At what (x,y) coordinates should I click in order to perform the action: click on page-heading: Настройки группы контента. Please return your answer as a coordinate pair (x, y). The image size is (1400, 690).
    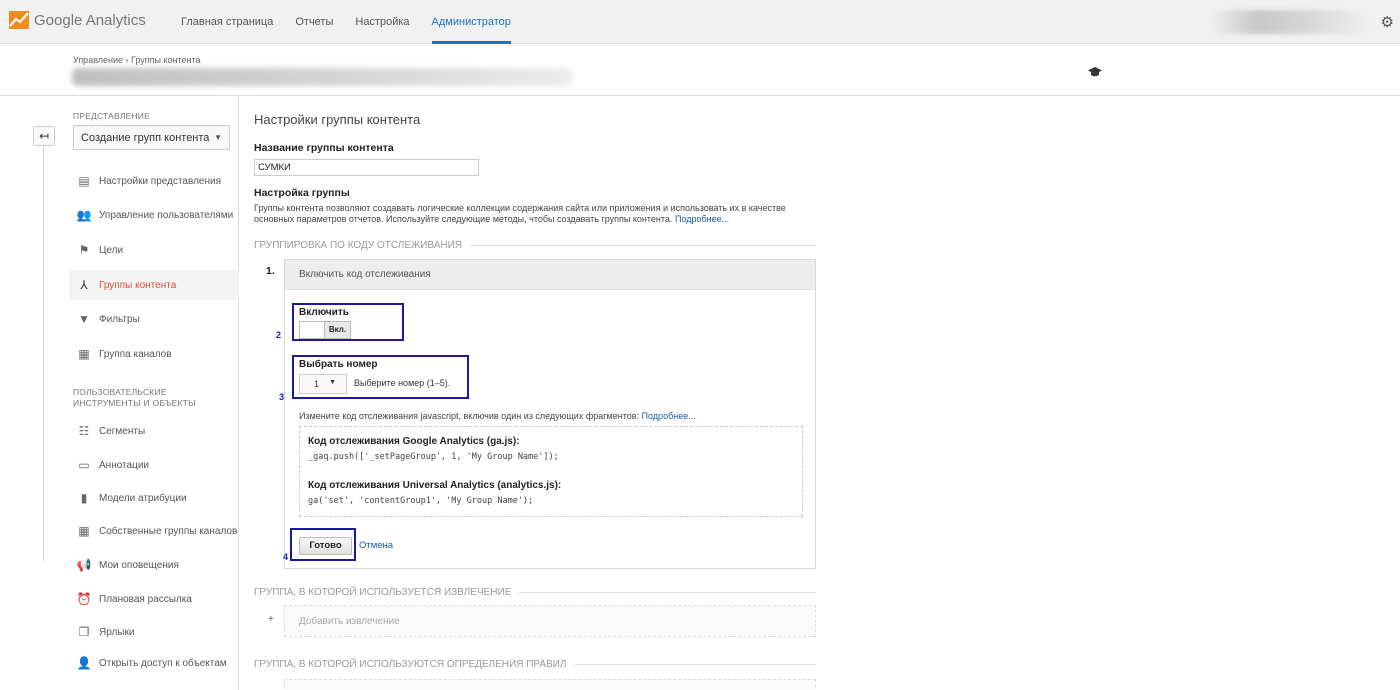
    Looking at the image, I should click on (337, 119).